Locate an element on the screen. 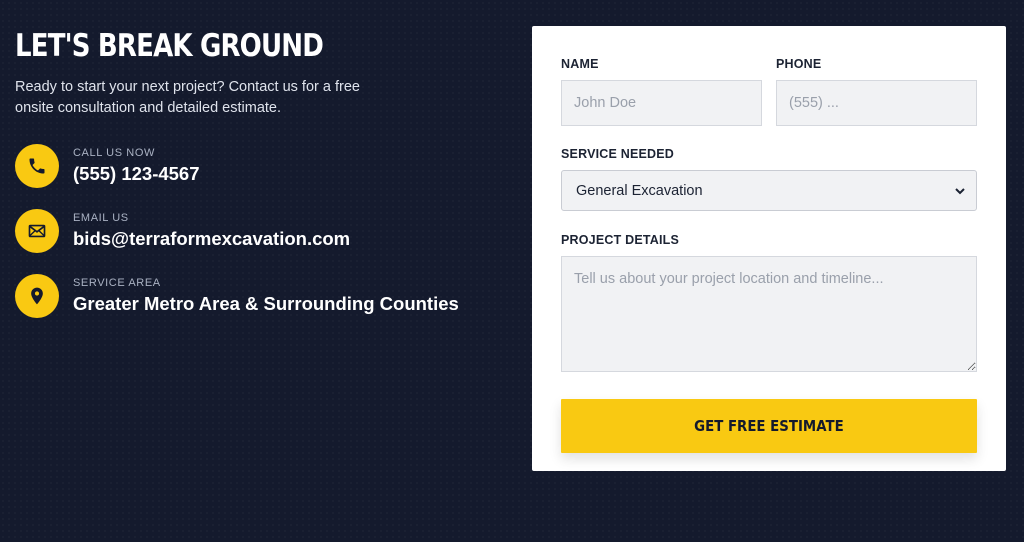 This screenshot has height=542, width=1024. map-pin-icon is located at coordinates (37, 296).